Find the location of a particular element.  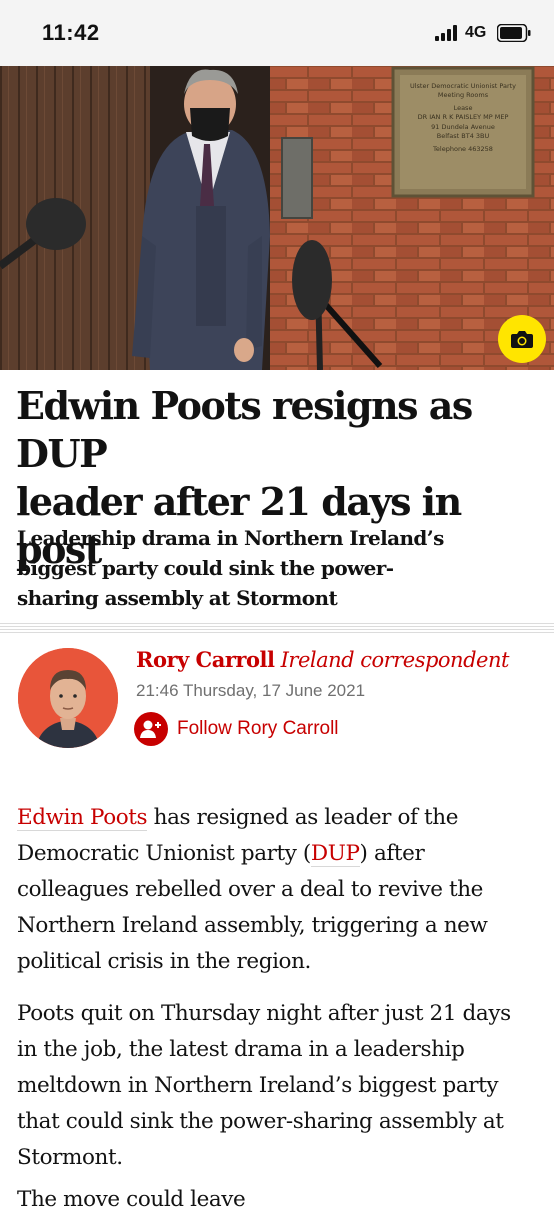

standfirst-line: Leadership drama in Northern Ireland’s is located at coordinates (230, 538).